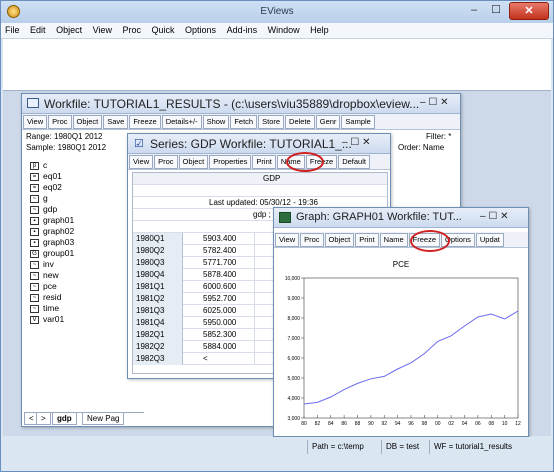 The width and height of the screenshot is (554, 472). I want to click on tab-new-page: New Pag, so click(103, 419).